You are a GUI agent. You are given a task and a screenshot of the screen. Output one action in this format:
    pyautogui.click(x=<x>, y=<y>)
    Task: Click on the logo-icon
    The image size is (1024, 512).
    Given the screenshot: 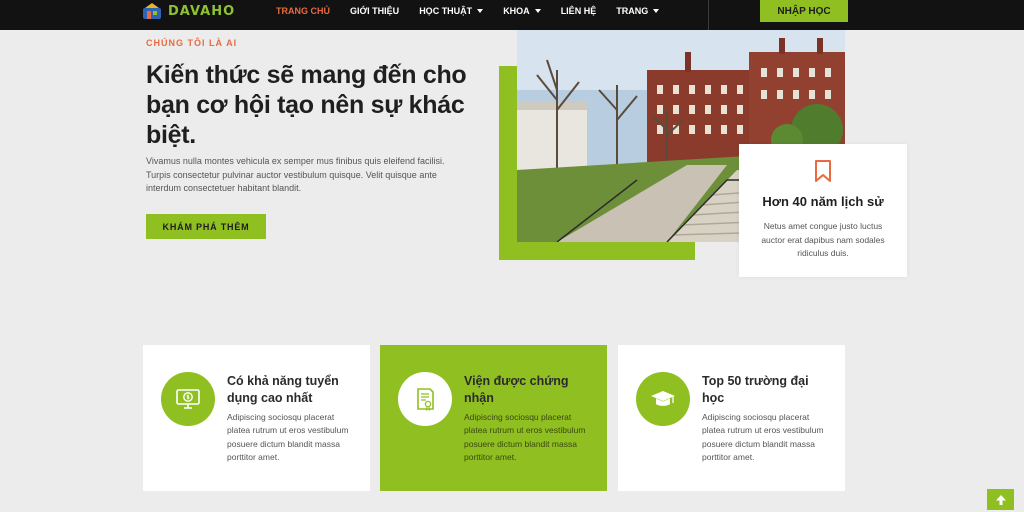 What is the action you would take?
    pyautogui.click(x=152, y=11)
    